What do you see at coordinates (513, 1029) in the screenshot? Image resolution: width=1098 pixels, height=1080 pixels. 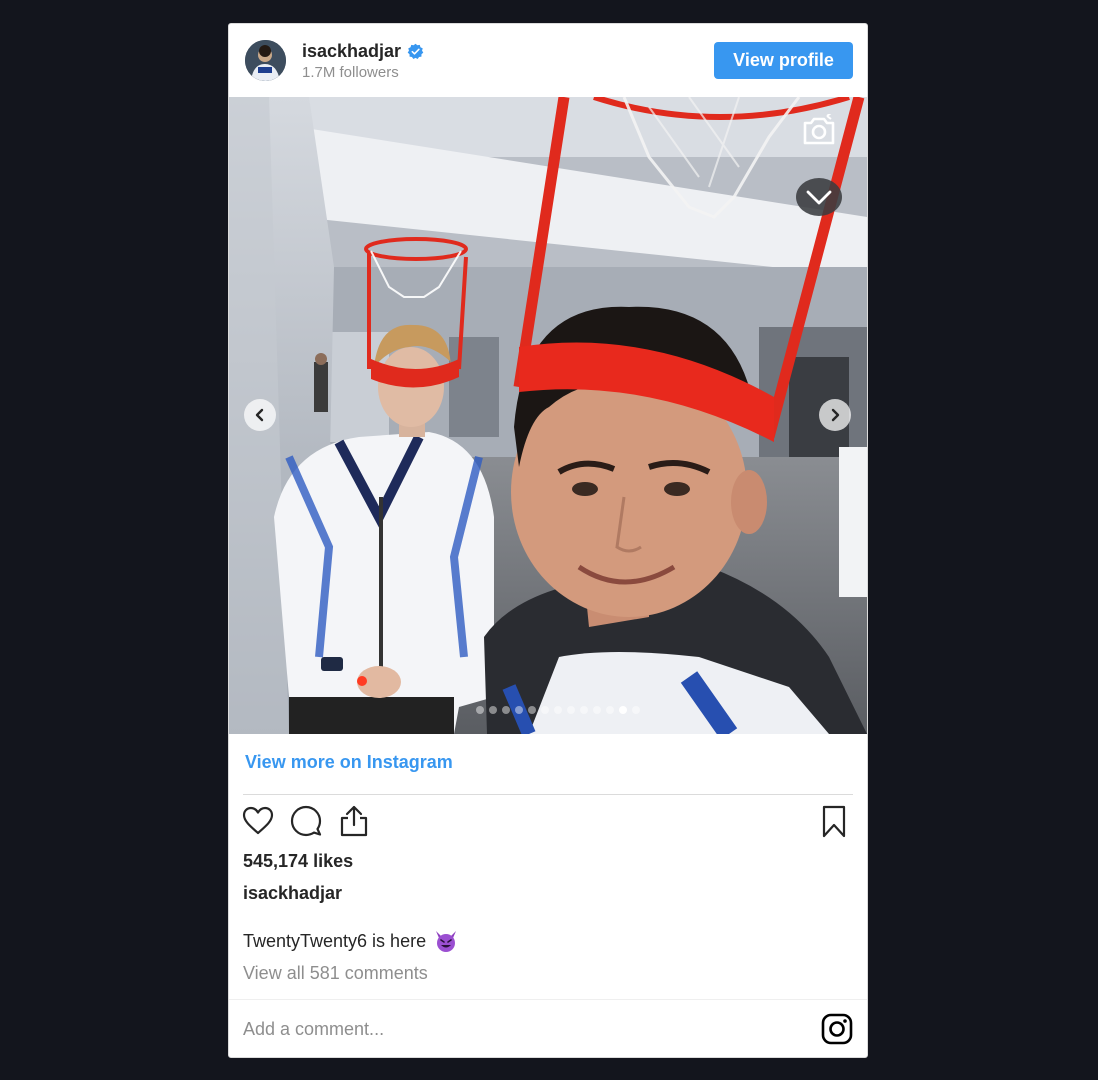 I see `add-comment-input` at bounding box center [513, 1029].